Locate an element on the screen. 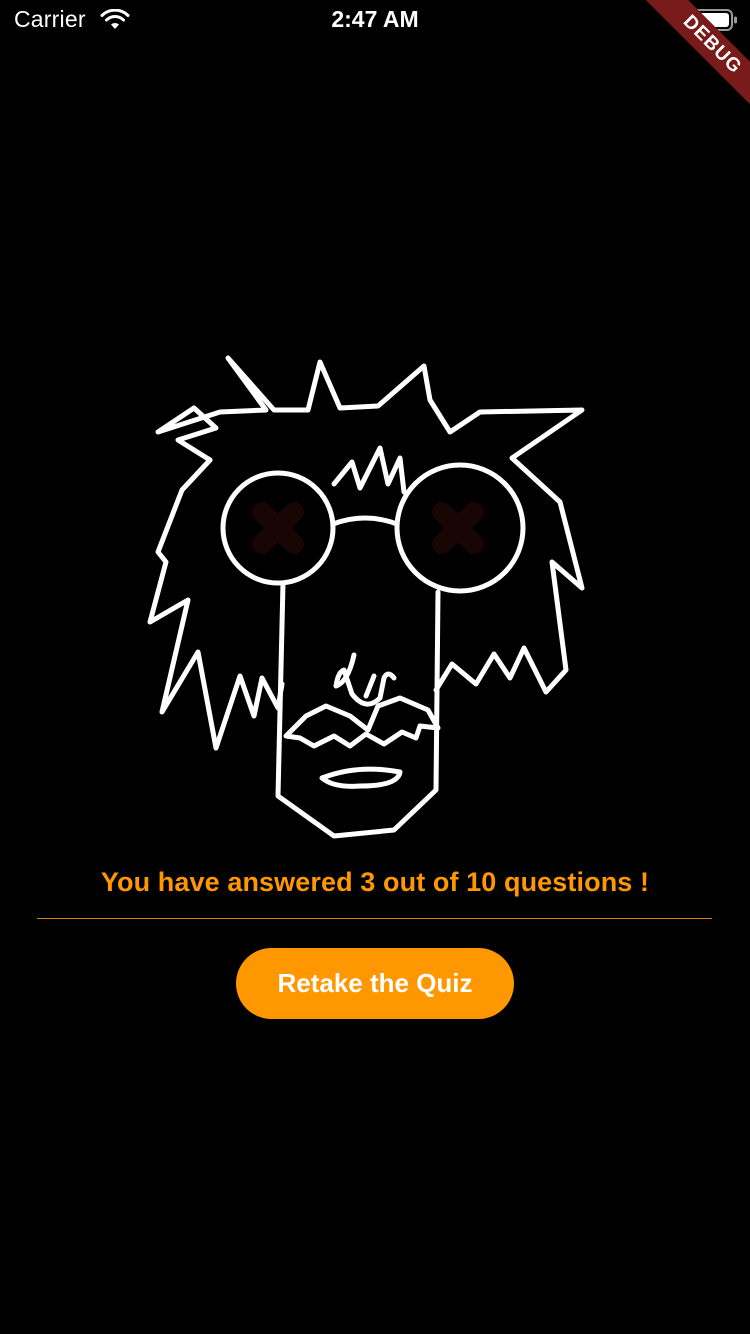 This screenshot has height=1334, width=750. debug-banner: DEBUG is located at coordinates (685, 65).